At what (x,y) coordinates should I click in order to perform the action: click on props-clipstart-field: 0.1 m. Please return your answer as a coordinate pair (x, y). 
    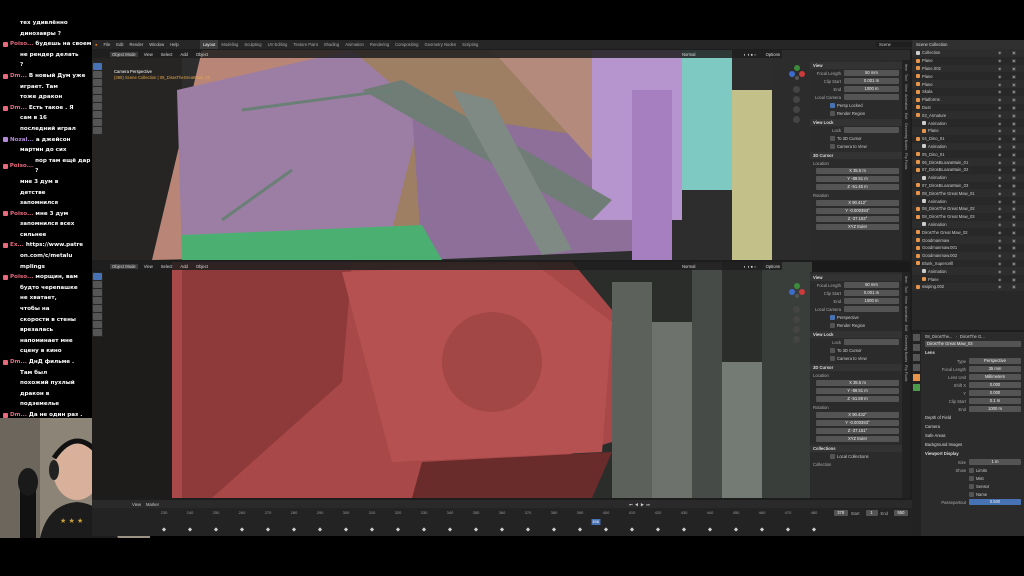
    Looking at the image, I should click on (995, 401).